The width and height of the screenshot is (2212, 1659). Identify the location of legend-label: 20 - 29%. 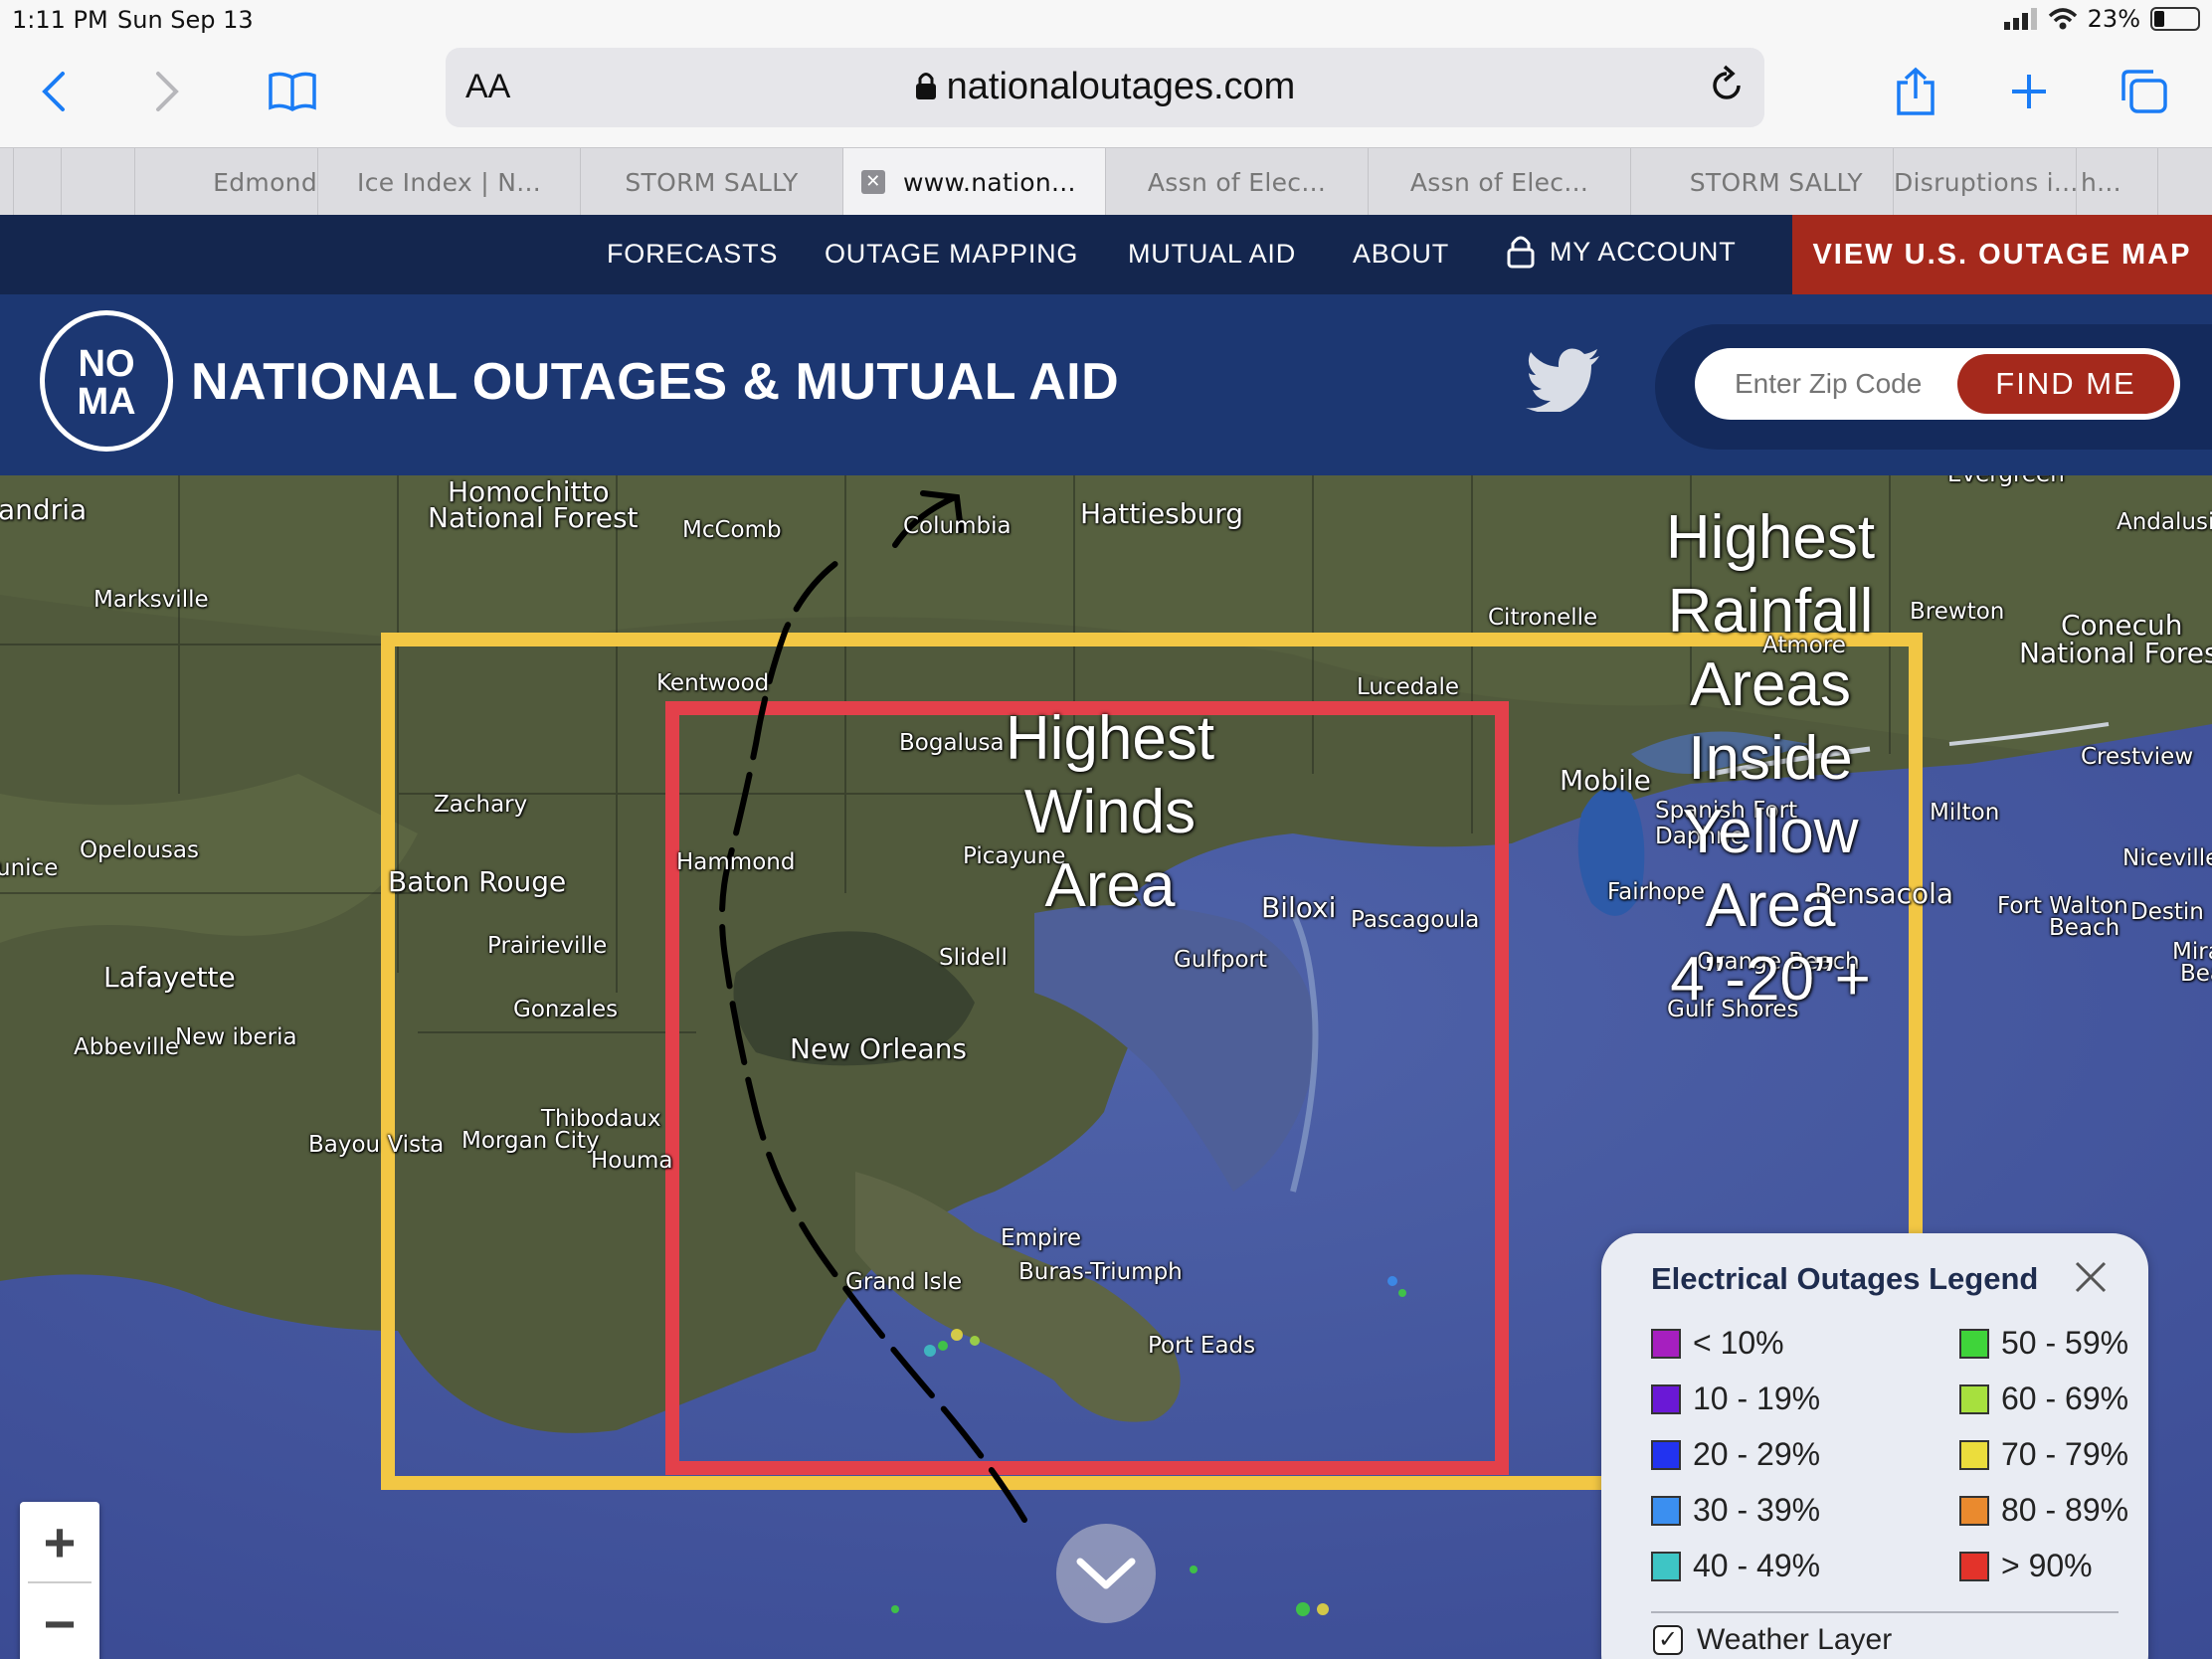
(1757, 1454).